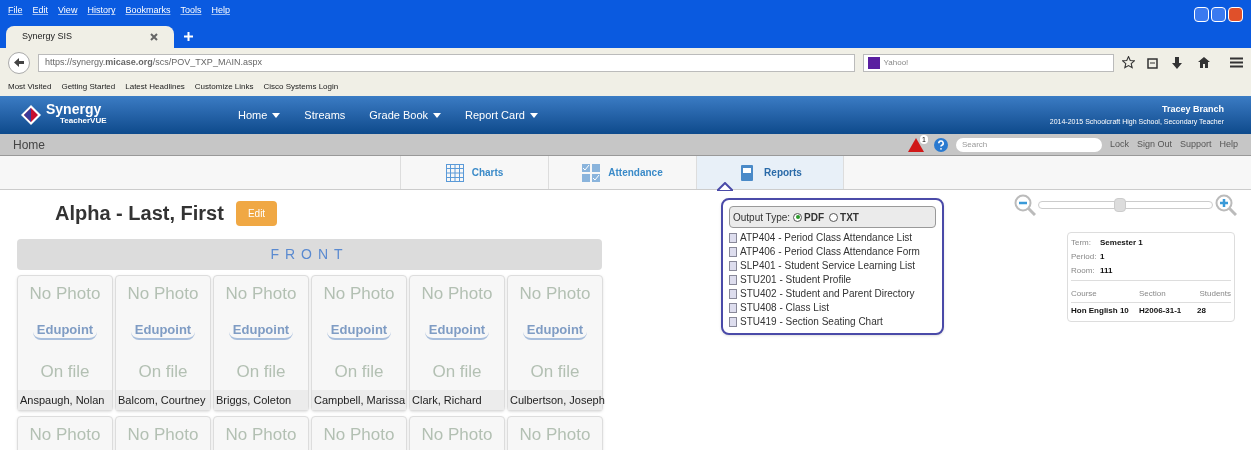 This screenshot has width=1251, height=450. What do you see at coordinates (1105, 295) in the screenshot?
I see `column-header: Course` at bounding box center [1105, 295].